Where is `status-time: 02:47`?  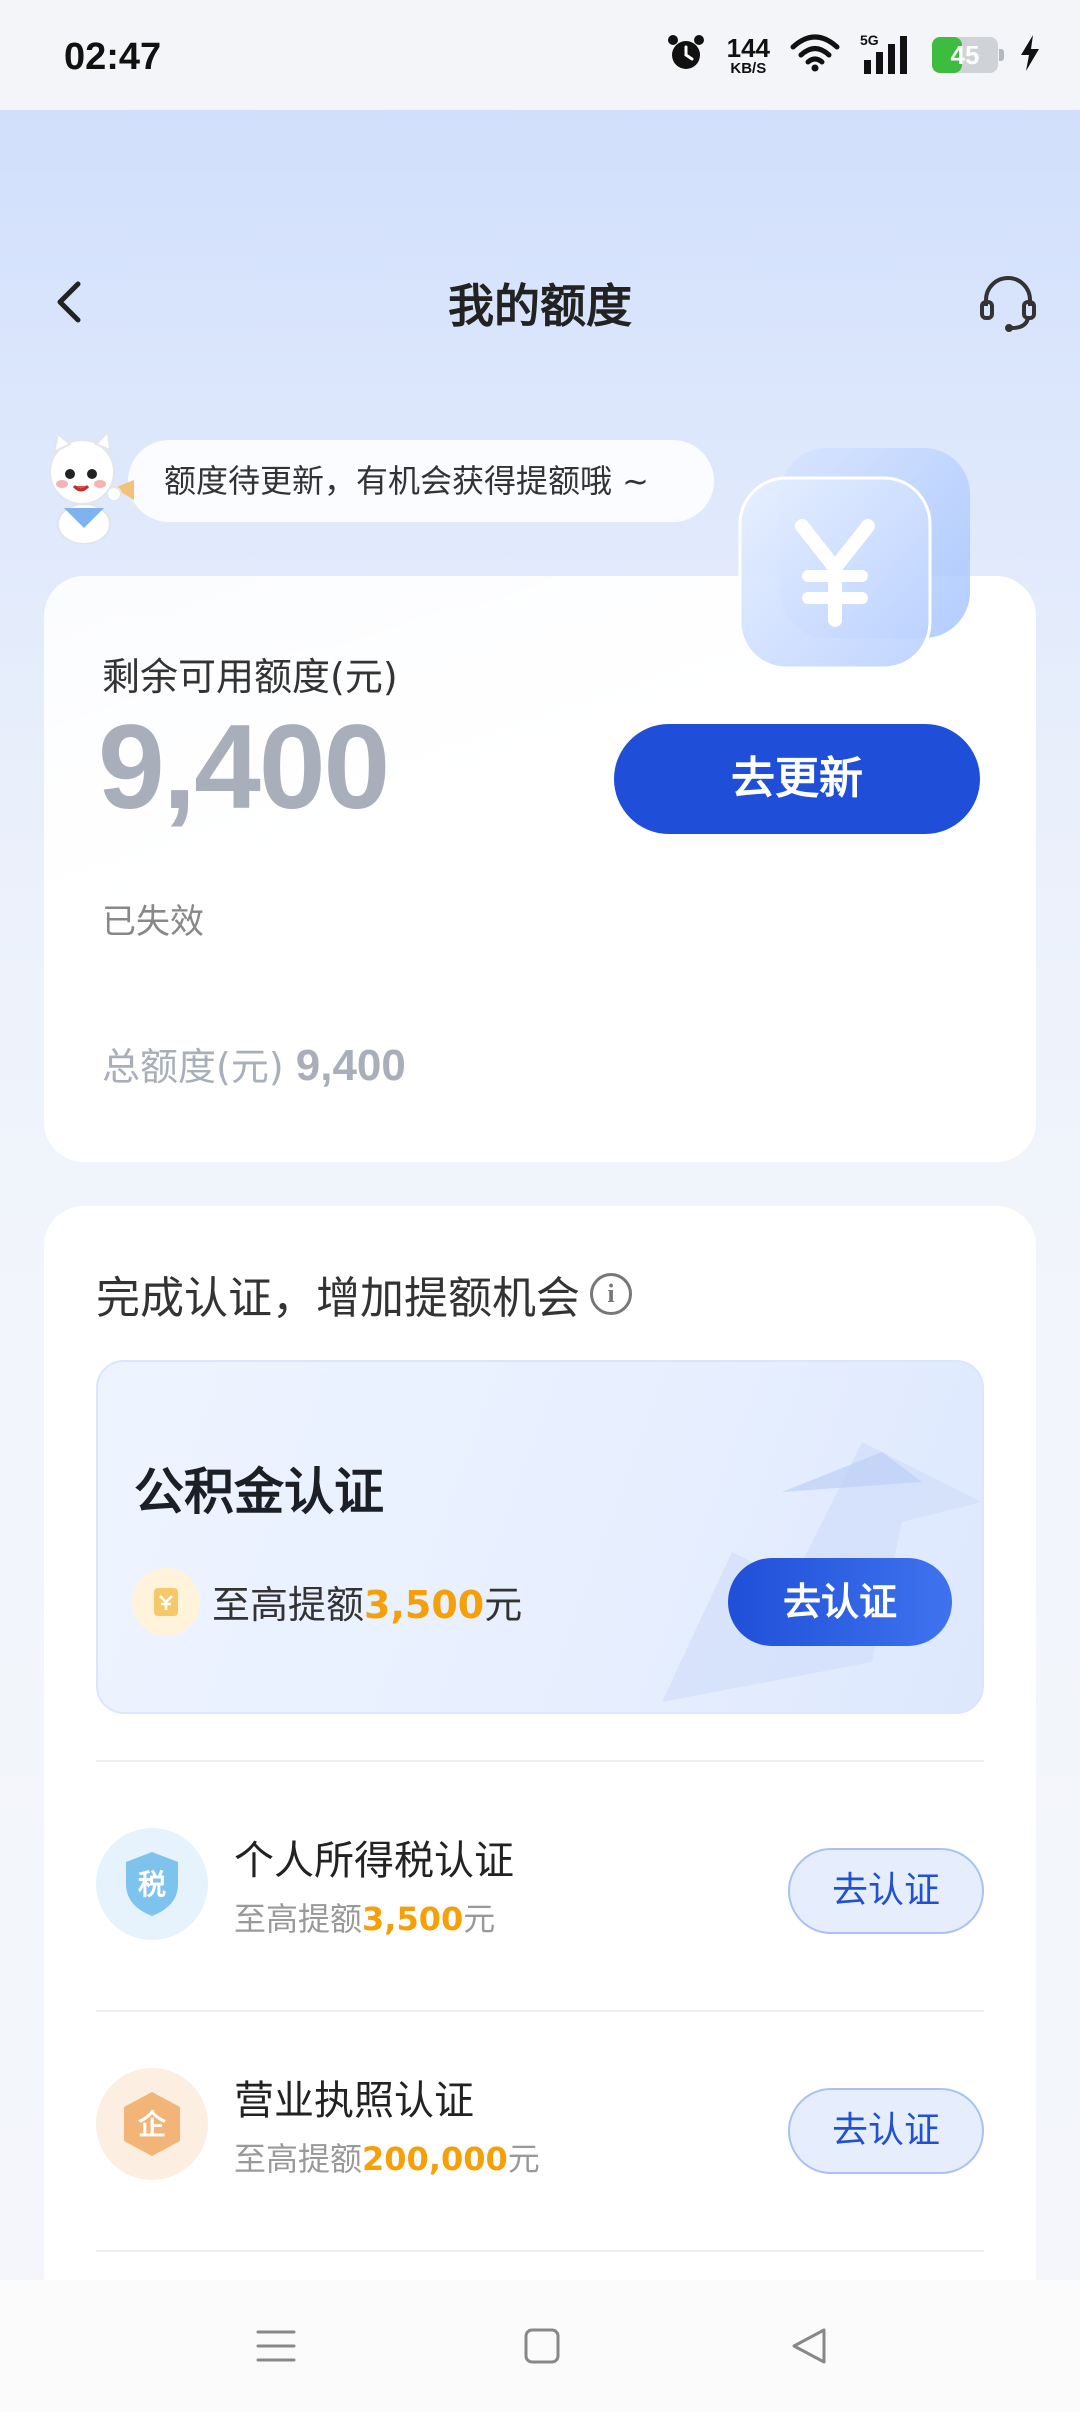
status-time: 02:47 is located at coordinates (113, 57).